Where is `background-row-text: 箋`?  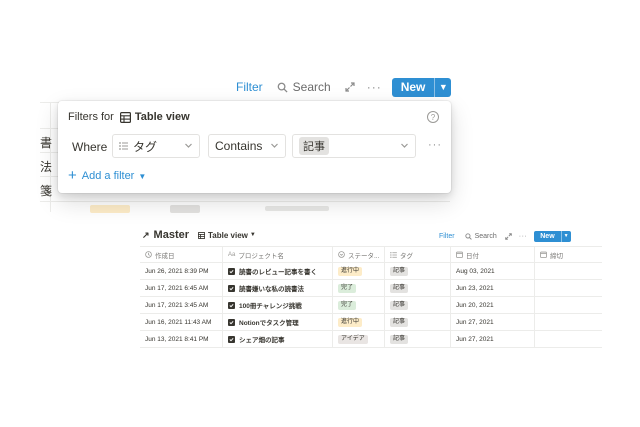
background-row-text: 箋 is located at coordinates (46, 191).